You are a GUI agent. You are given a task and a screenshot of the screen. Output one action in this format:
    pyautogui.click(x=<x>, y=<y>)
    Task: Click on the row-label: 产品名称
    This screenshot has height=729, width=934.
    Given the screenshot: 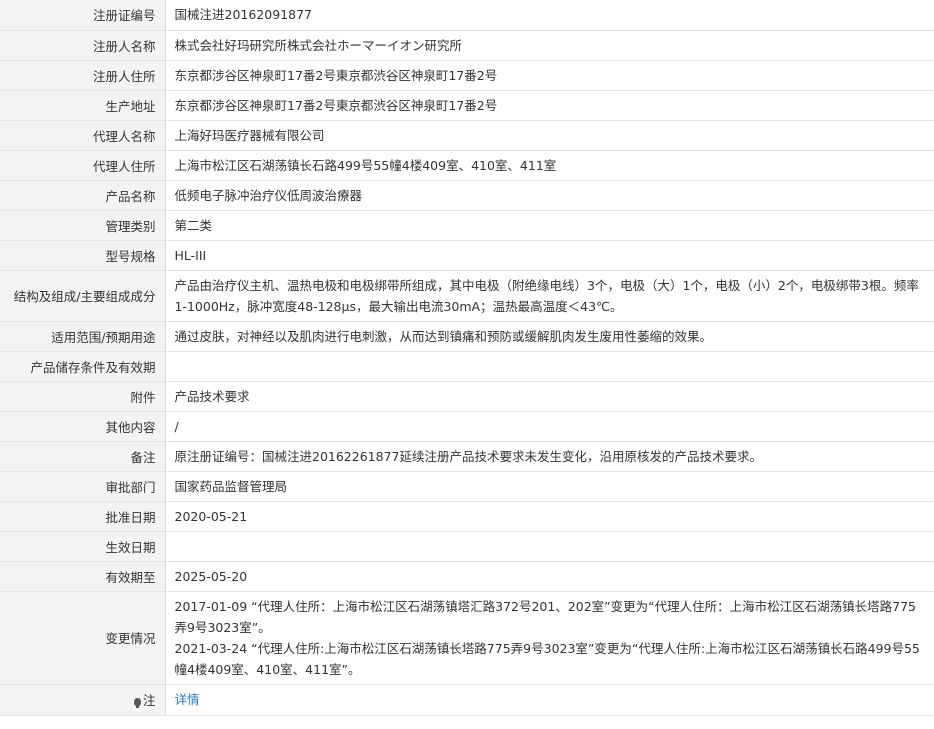 What is the action you would take?
    pyautogui.click(x=83, y=195)
    